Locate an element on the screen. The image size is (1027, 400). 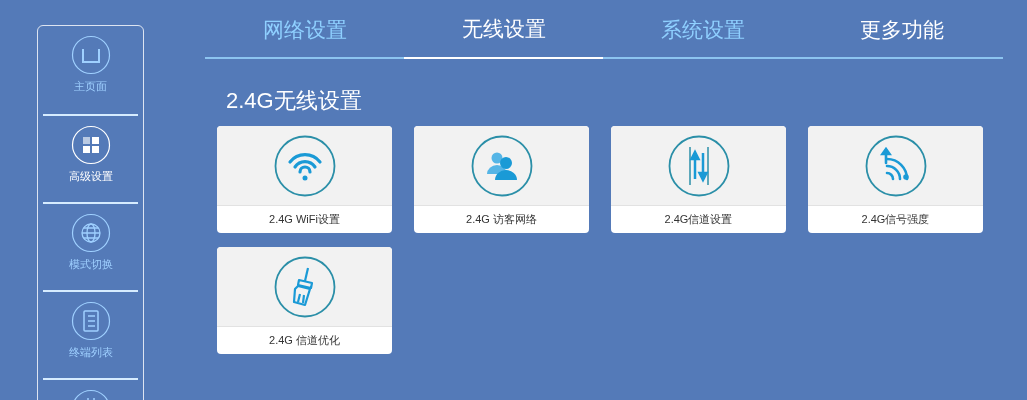
tab: 网络设置 is located at coordinates (304, 29).